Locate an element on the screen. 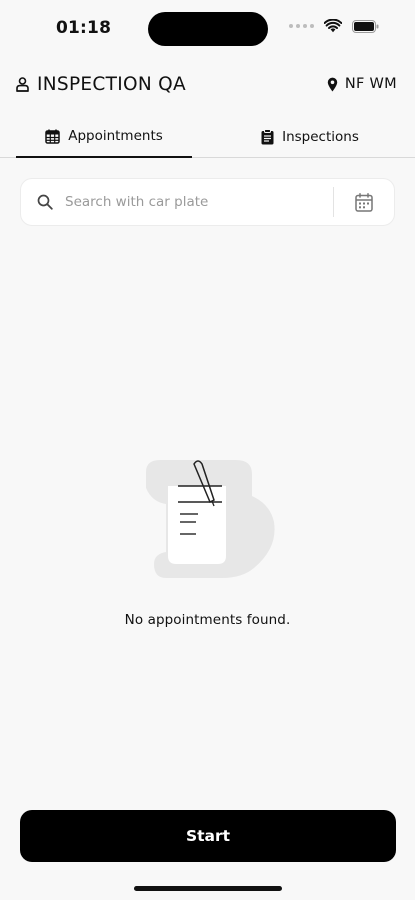 The width and height of the screenshot is (415, 900). home-indicator is located at coordinates (208, 888).